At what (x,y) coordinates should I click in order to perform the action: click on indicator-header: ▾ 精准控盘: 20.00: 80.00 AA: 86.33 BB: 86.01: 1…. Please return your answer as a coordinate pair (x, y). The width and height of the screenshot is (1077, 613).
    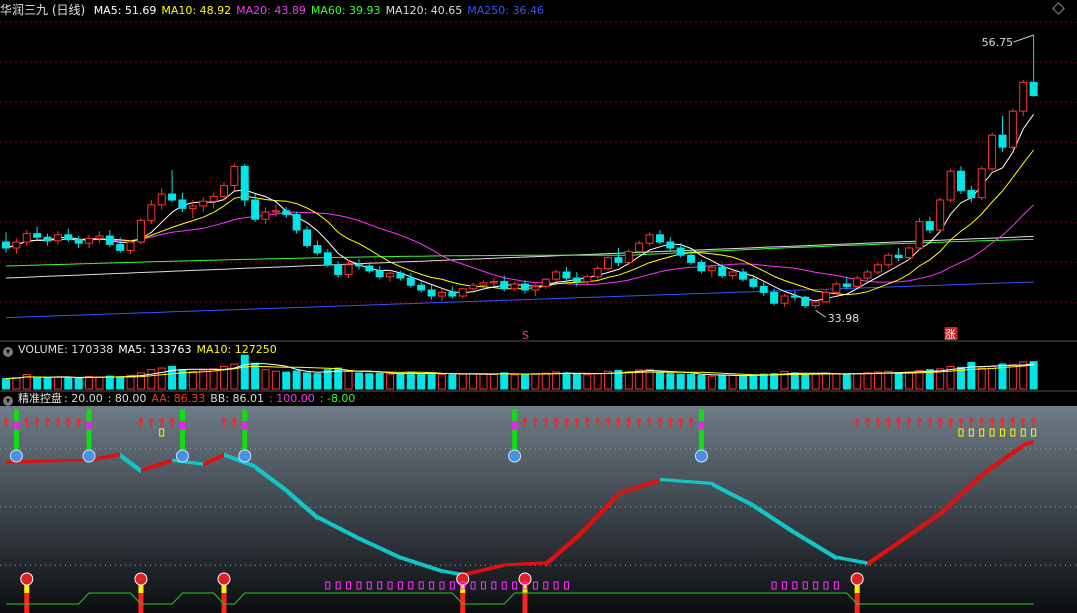
    Looking at the image, I should click on (182, 399).